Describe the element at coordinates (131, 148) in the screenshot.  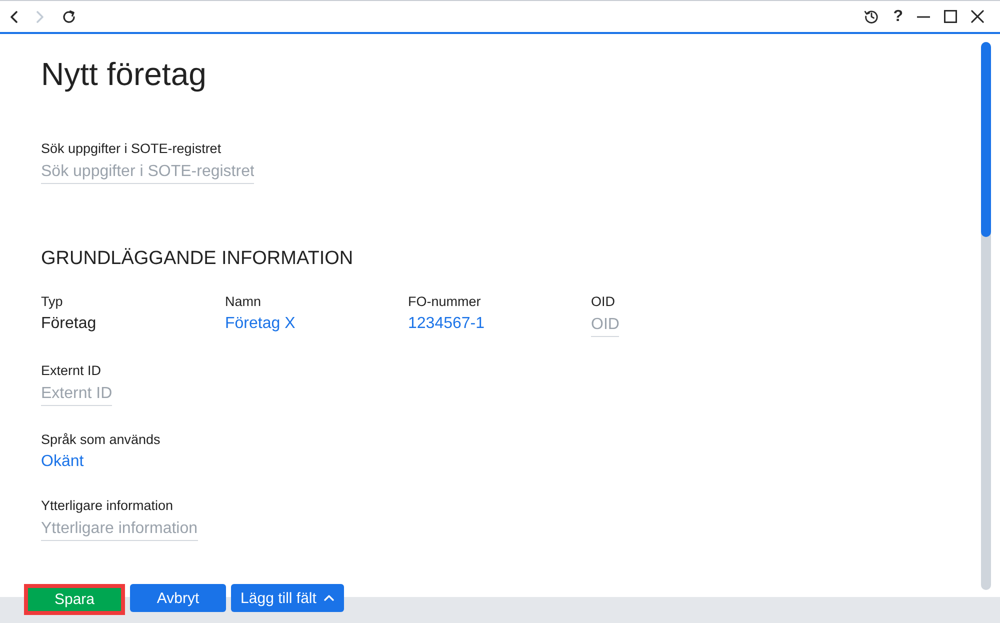
I see `field-label: Sök uppgifter i SOTE-registret` at that location.